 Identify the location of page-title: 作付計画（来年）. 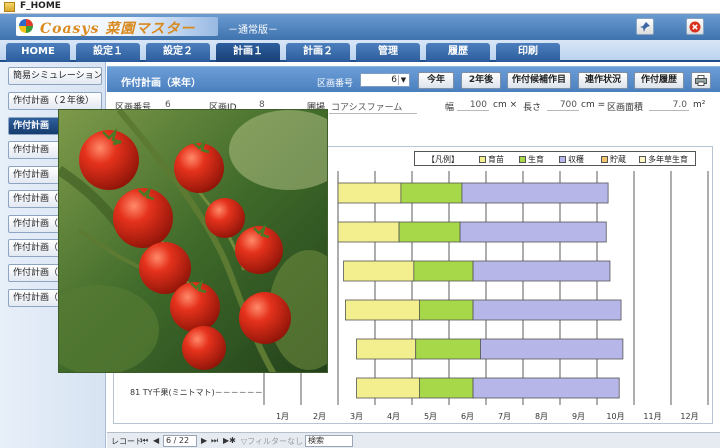
(161, 83).